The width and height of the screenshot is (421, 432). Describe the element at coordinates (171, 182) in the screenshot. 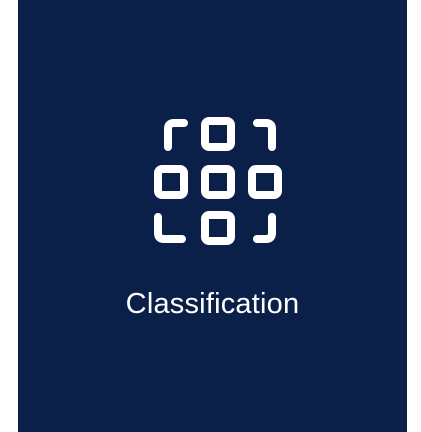

I see `grid-cell-middle-left` at that location.